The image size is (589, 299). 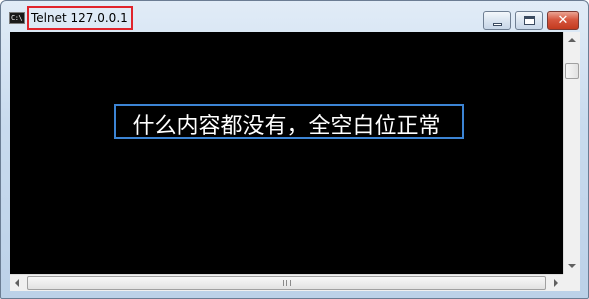 What do you see at coordinates (556, 283) in the screenshot?
I see `scroll-right-arrow-icon` at bounding box center [556, 283].